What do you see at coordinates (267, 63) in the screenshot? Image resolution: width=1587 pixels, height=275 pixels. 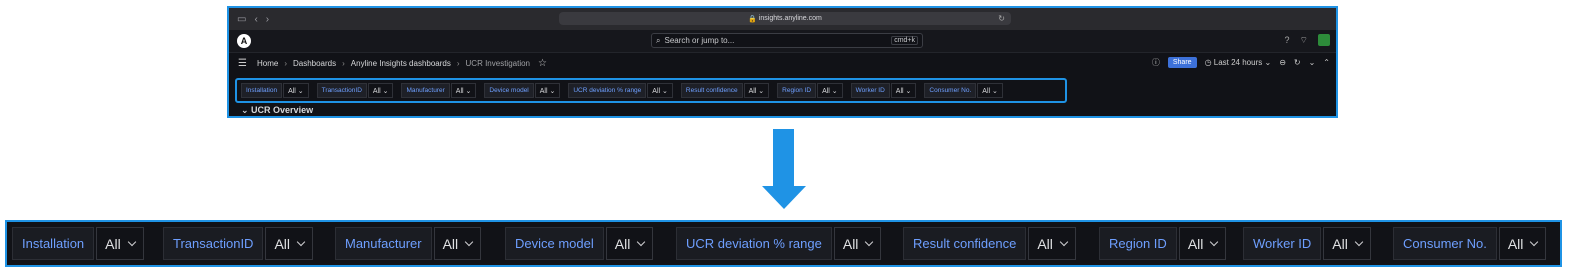 I see `breadcrumb-home: Home` at bounding box center [267, 63].